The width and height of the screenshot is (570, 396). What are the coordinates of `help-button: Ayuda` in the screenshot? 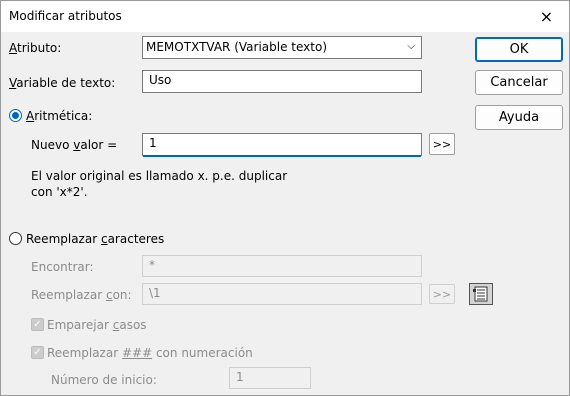 It's located at (519, 117).